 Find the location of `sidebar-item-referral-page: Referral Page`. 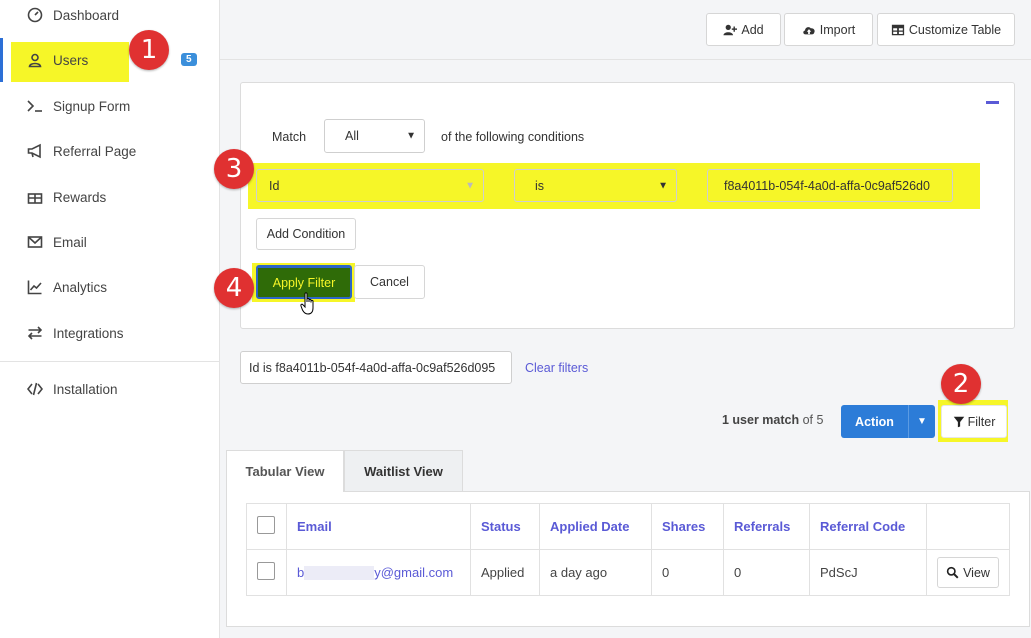

sidebar-item-referral-page: Referral Page is located at coordinates (109, 151).